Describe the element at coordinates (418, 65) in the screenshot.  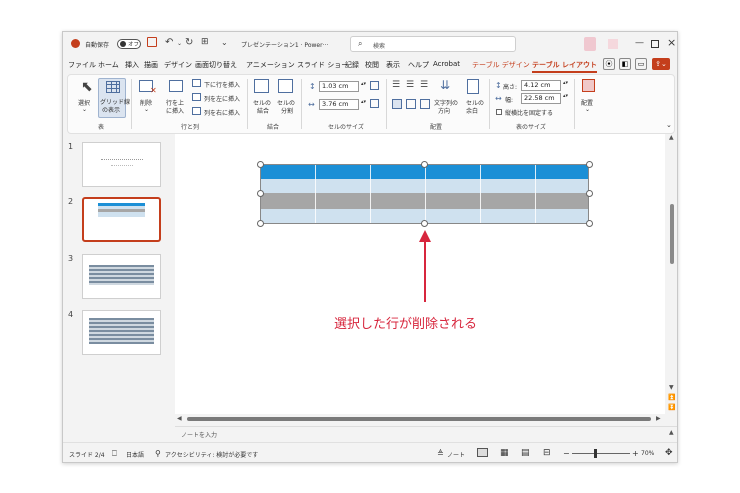
I see `tab-help: ヘルプ` at that location.